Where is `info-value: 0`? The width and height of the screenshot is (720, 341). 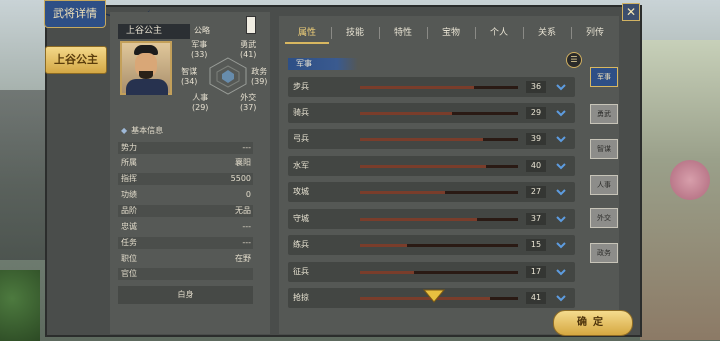 info-value: 0 is located at coordinates (248, 194).